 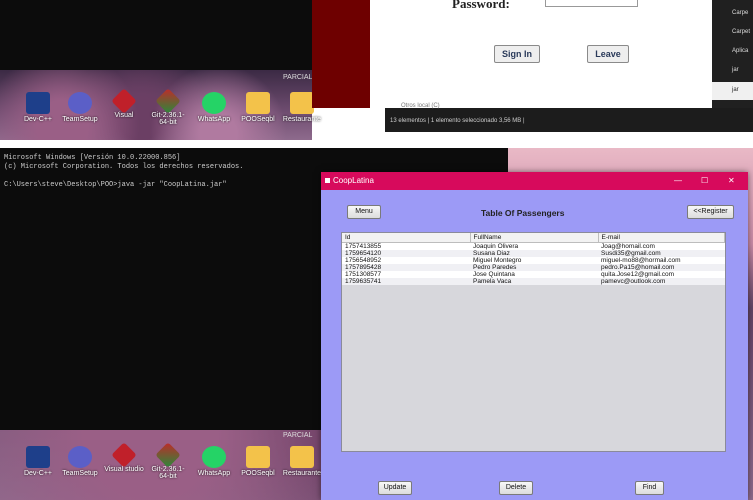 What do you see at coordinates (496, 246) in the screenshot?
I see `cell-fullname: Joaquin Olivera` at bounding box center [496, 246].